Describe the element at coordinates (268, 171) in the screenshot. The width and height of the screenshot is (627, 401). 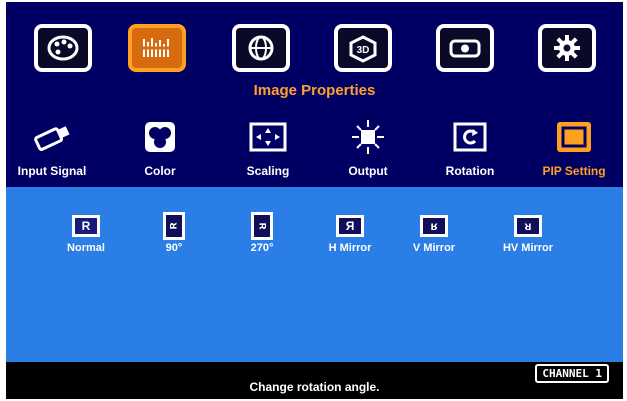
I see `sub-menu-label: Scaling` at that location.